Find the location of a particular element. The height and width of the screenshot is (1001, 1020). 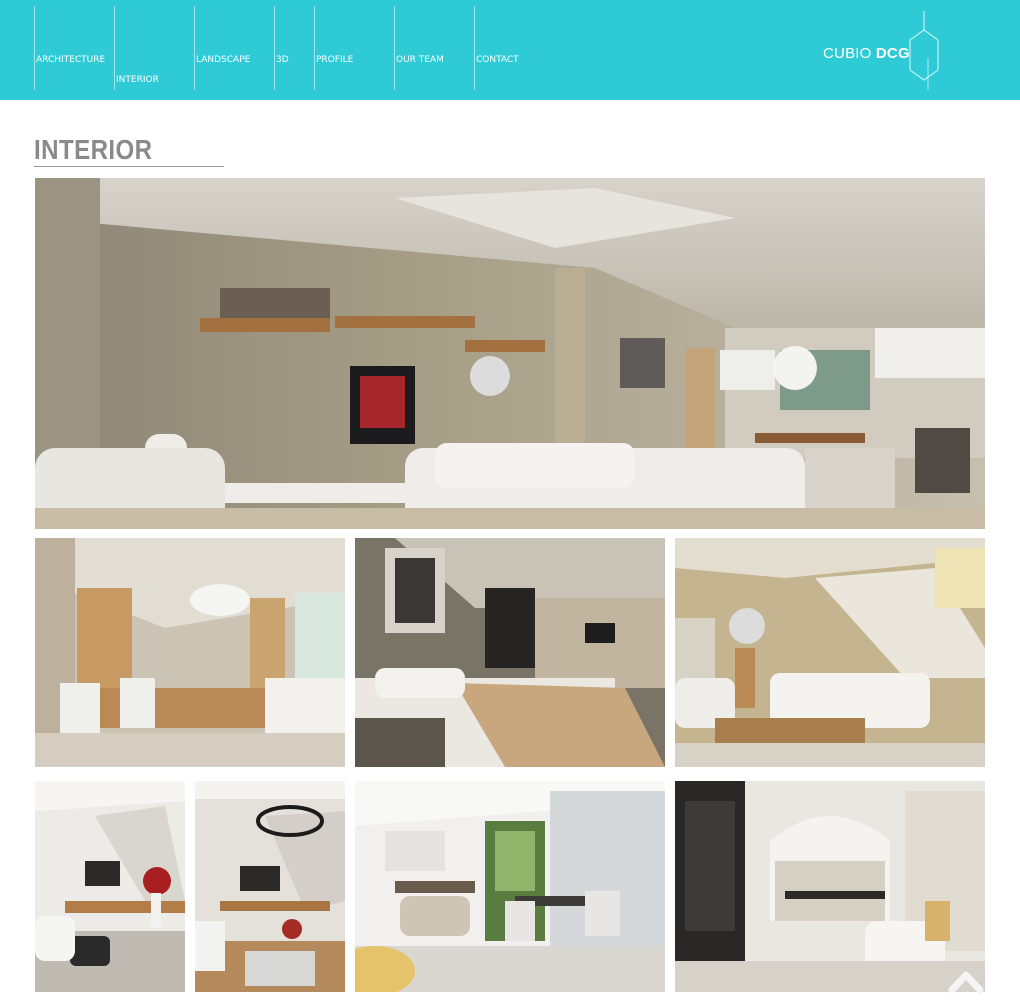

bedroom-image is located at coordinates (510, 652).